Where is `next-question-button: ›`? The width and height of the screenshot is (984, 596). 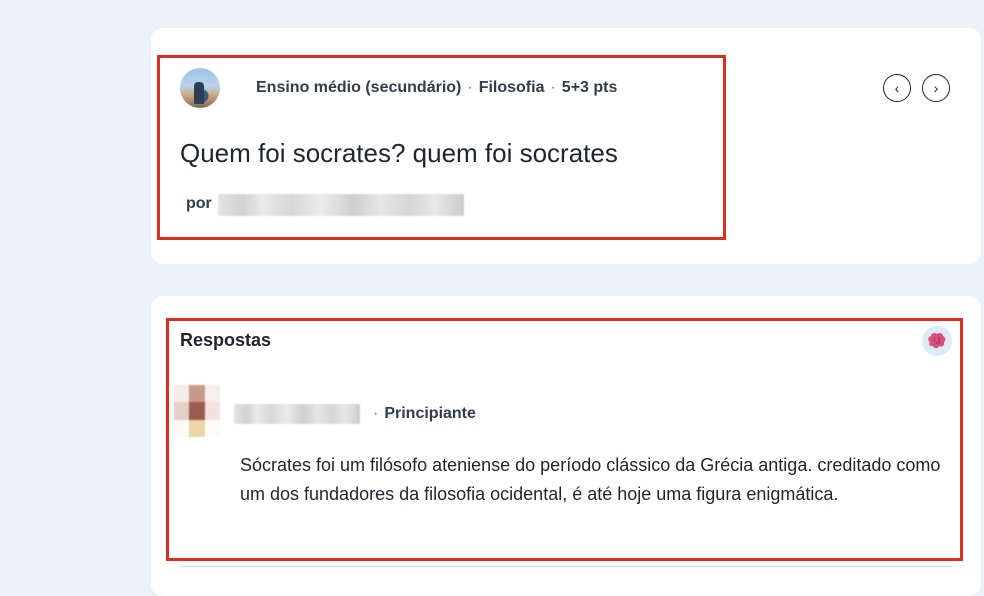 next-question-button: › is located at coordinates (936, 88).